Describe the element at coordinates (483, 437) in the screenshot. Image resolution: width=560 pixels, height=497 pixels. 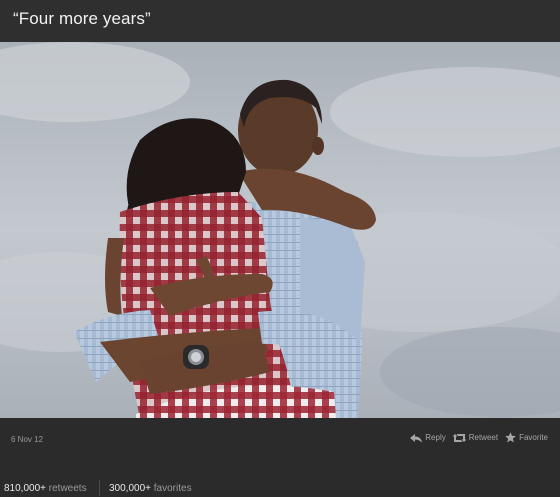
I see `retweet-label: Retweet` at that location.